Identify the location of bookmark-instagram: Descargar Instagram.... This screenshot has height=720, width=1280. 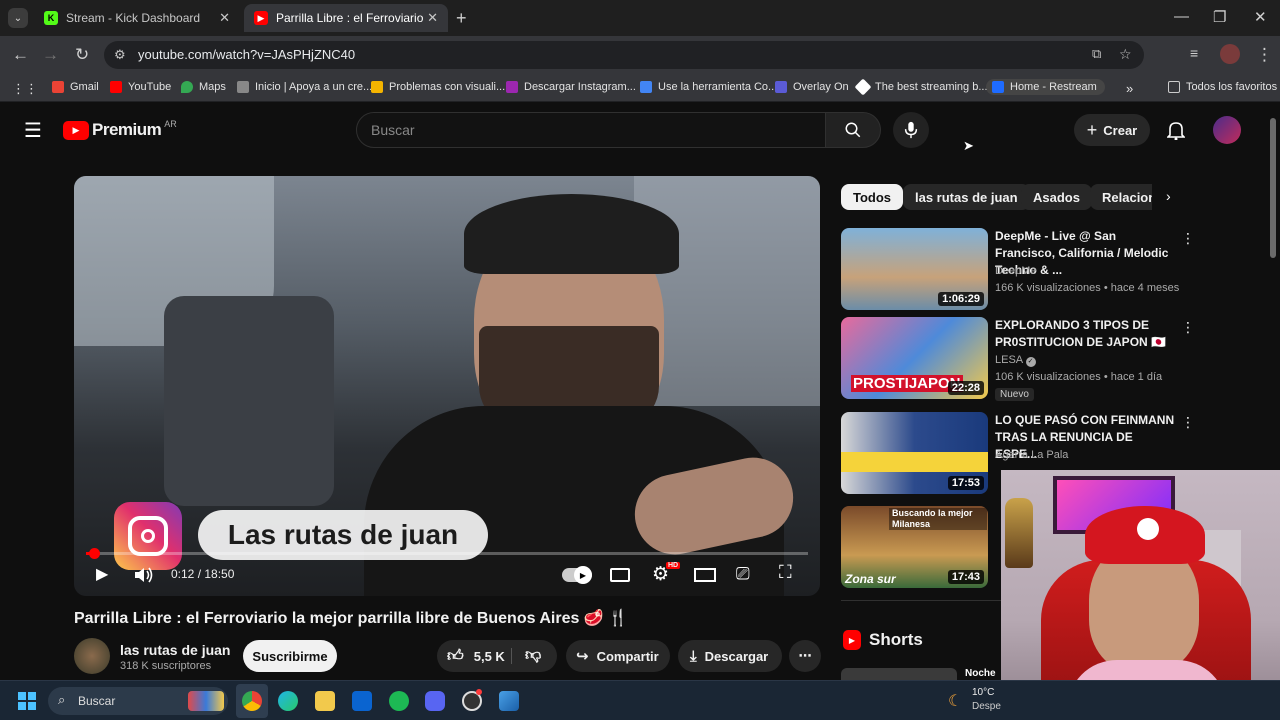
(571, 87).